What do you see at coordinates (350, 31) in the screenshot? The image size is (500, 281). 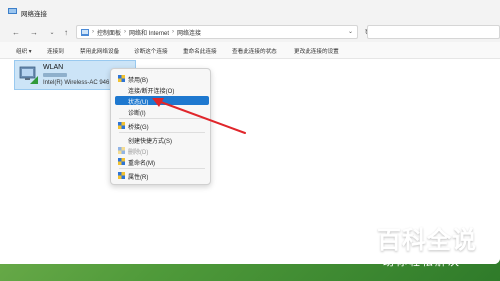 I see `address-dropdown-icon: ⌄` at bounding box center [350, 31].